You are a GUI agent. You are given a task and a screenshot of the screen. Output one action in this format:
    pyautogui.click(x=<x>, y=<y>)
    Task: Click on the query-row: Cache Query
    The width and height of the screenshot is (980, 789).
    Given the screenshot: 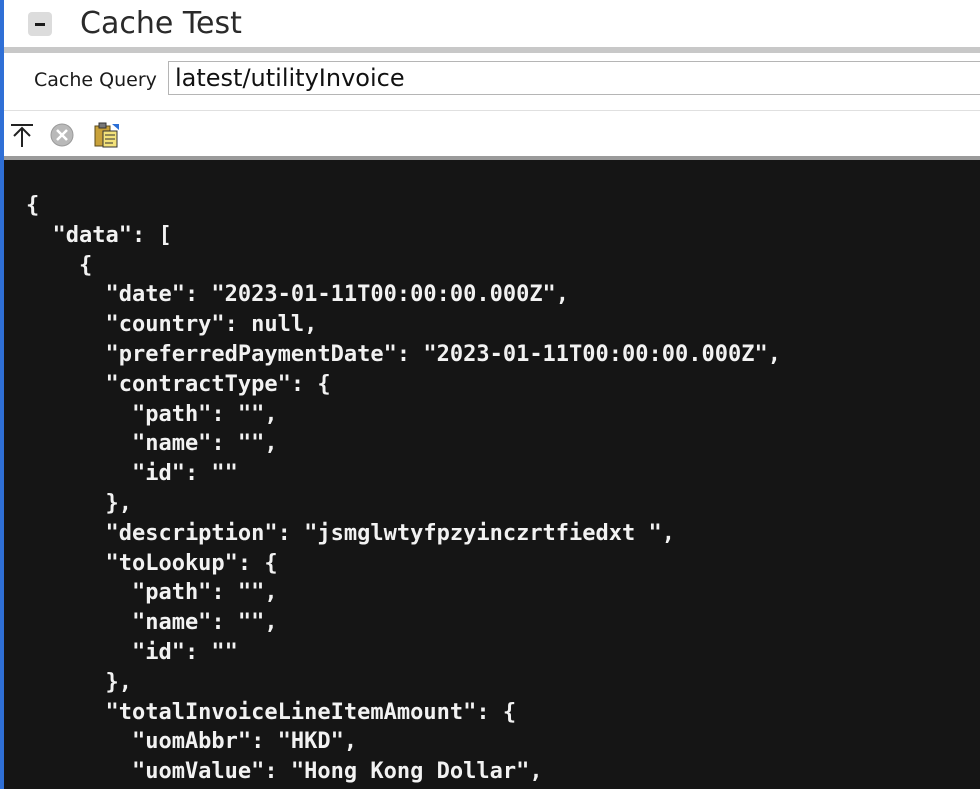 What is the action you would take?
    pyautogui.click(x=492, y=80)
    